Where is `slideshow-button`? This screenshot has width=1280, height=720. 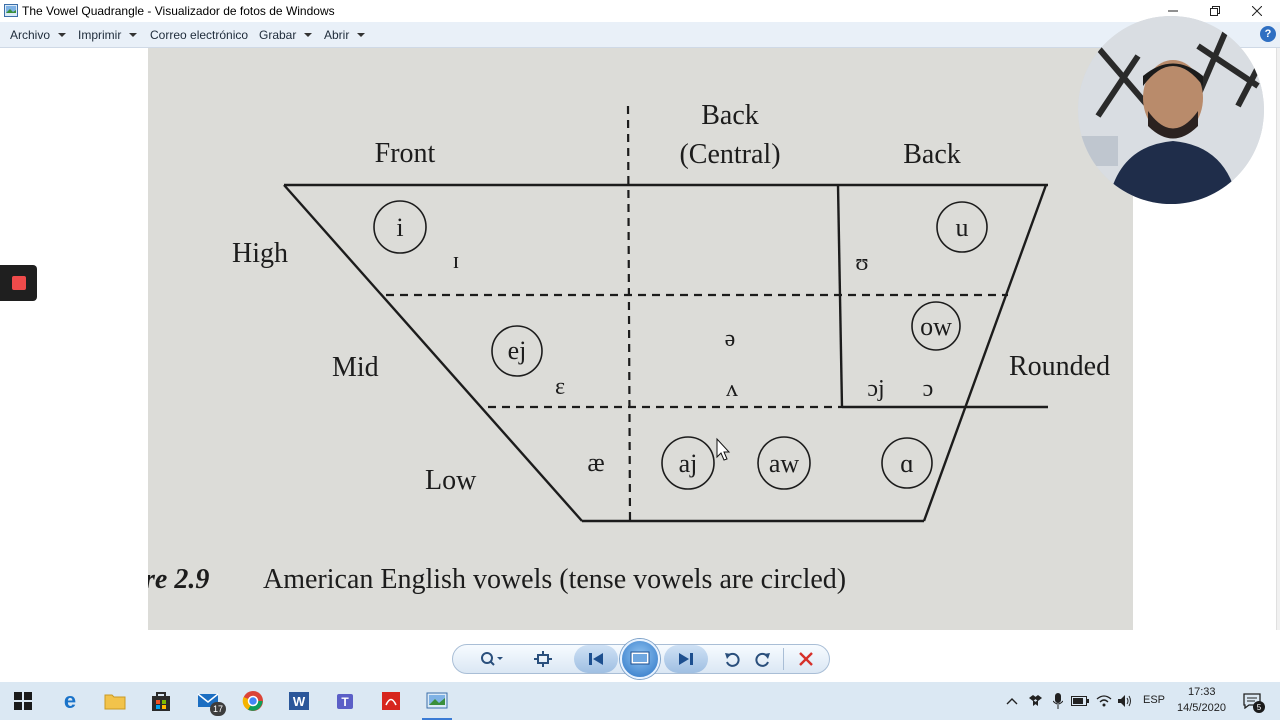 slideshow-button is located at coordinates (640, 659).